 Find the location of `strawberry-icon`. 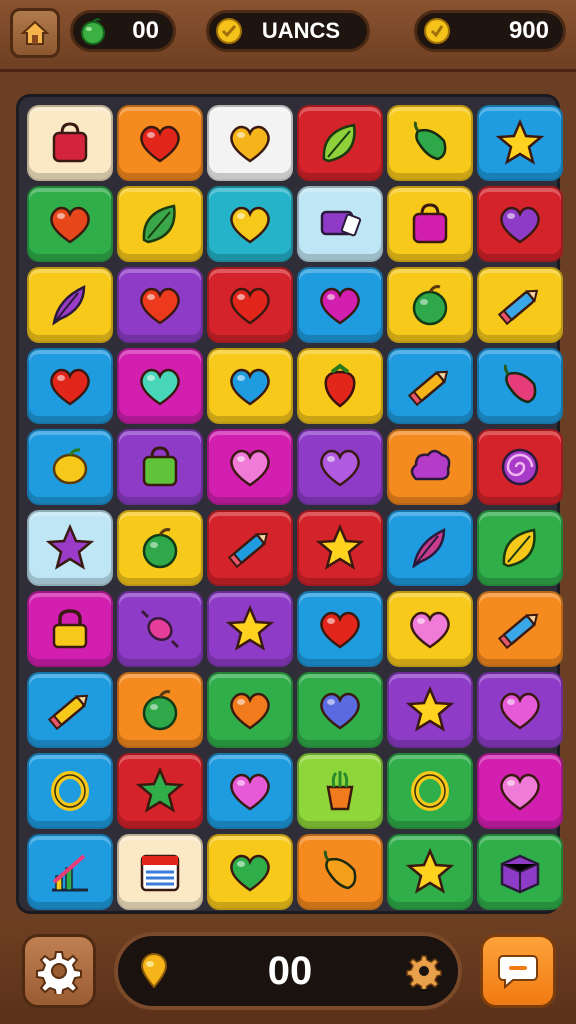

strawberry-icon is located at coordinates (340, 385).